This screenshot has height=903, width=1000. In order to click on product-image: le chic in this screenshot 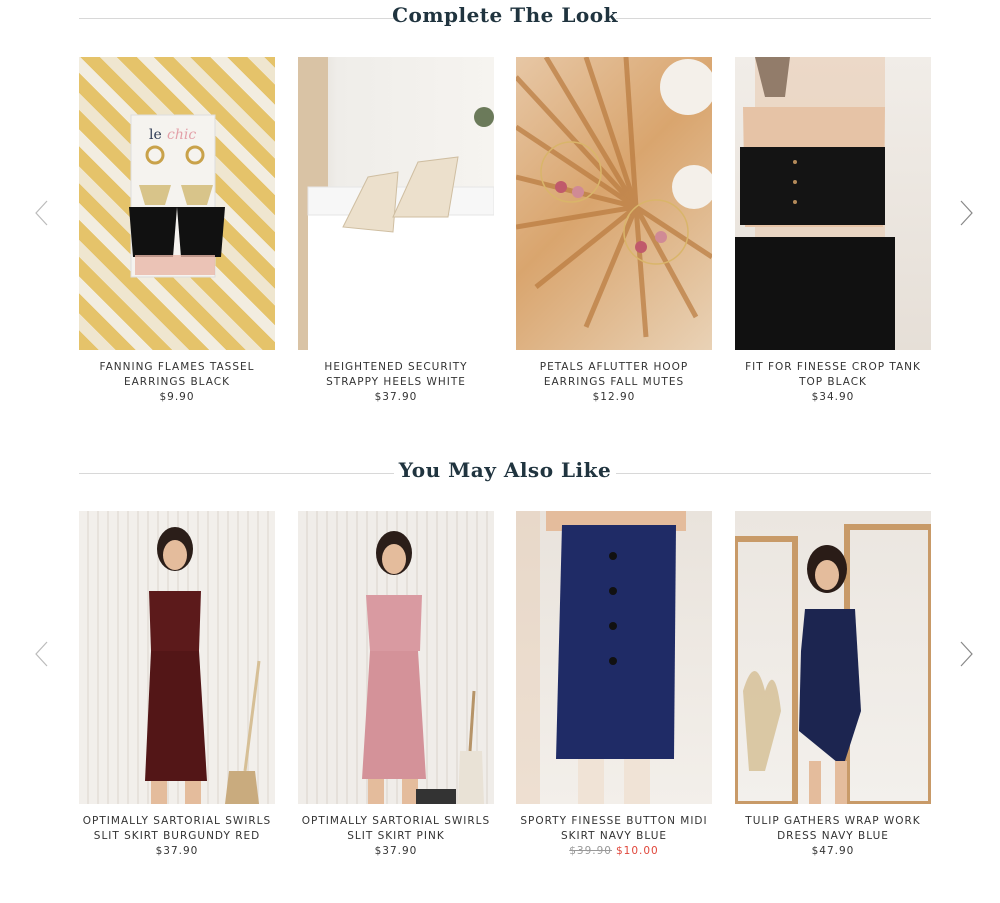, I will do `click(177, 203)`.